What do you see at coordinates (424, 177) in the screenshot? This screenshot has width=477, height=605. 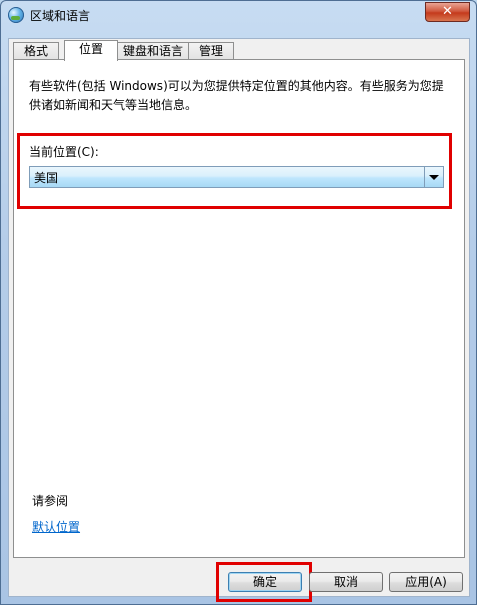 I see `dropdown-separator` at bounding box center [424, 177].